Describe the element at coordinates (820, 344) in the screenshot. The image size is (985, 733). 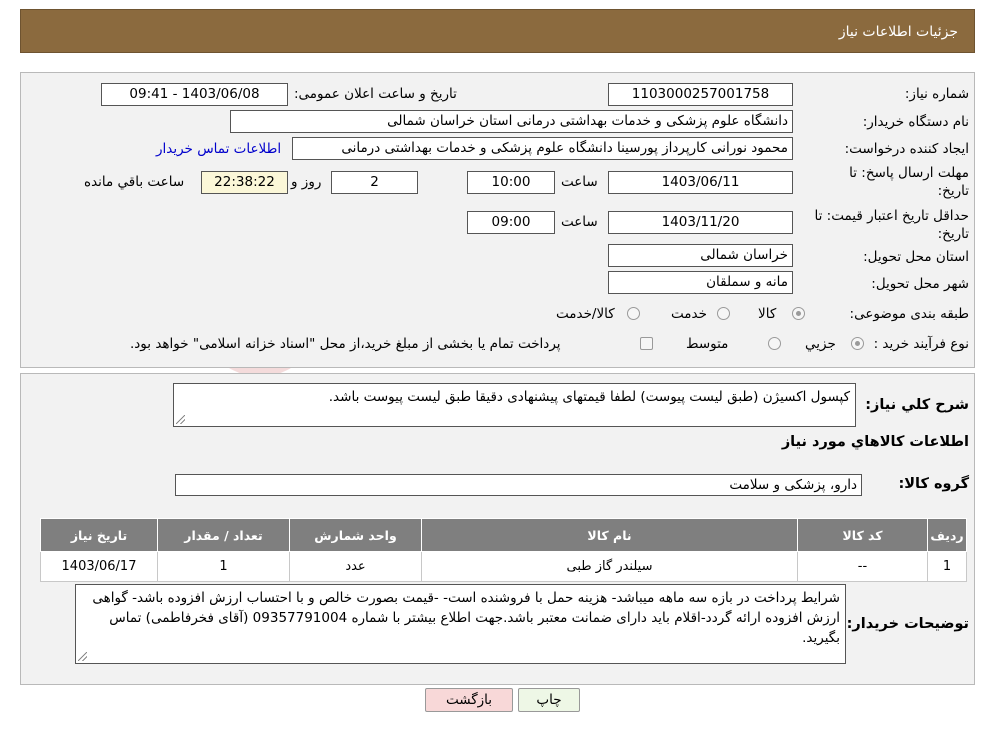
I see `process-option-minor: جزيي` at that location.